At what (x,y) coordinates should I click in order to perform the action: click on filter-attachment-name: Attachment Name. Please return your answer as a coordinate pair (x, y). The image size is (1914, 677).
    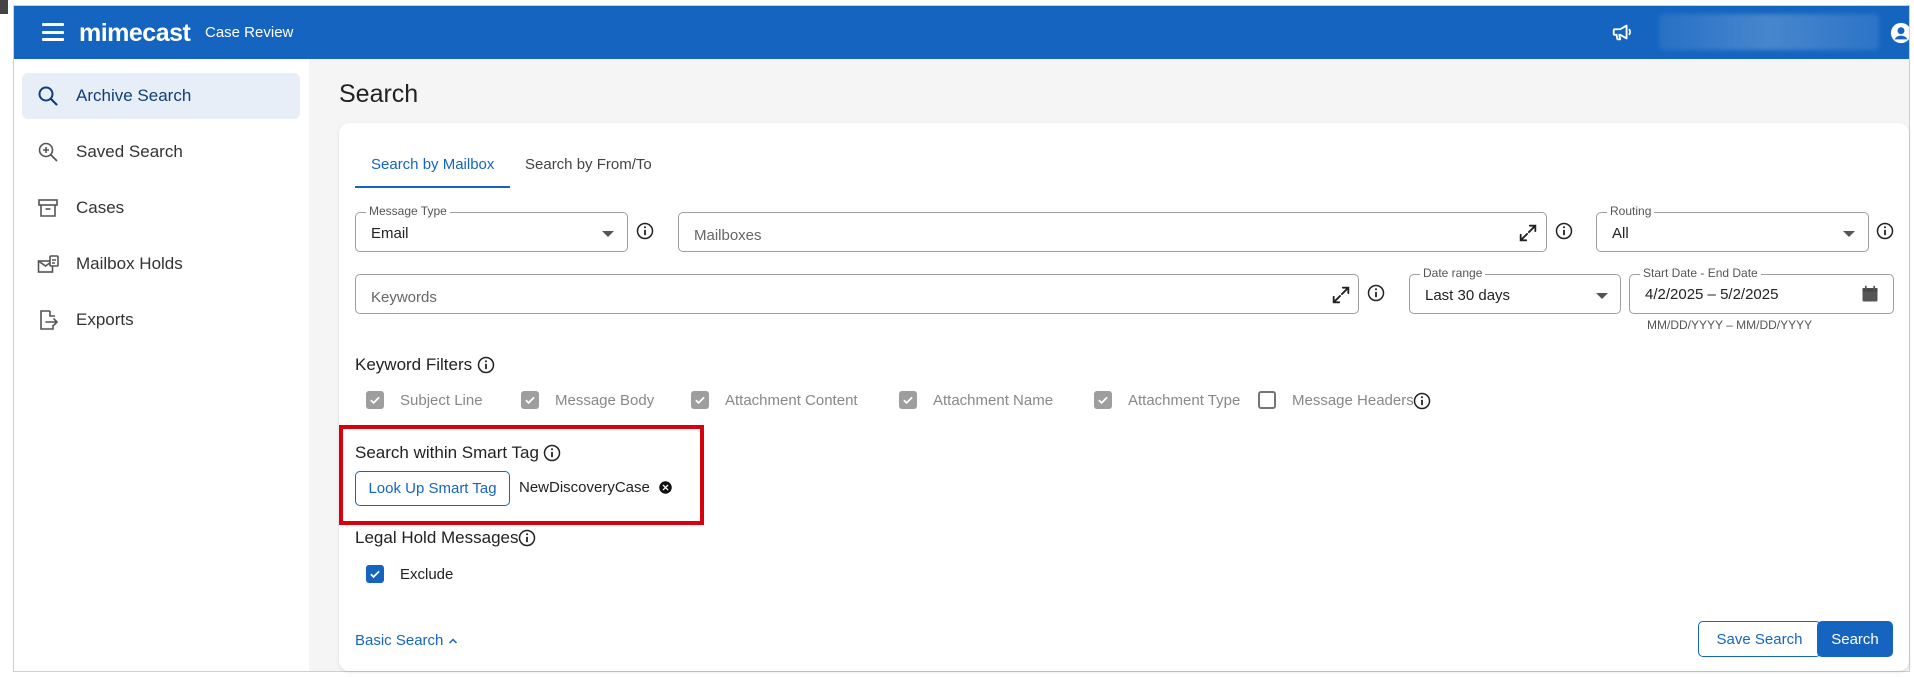
    Looking at the image, I should click on (976, 400).